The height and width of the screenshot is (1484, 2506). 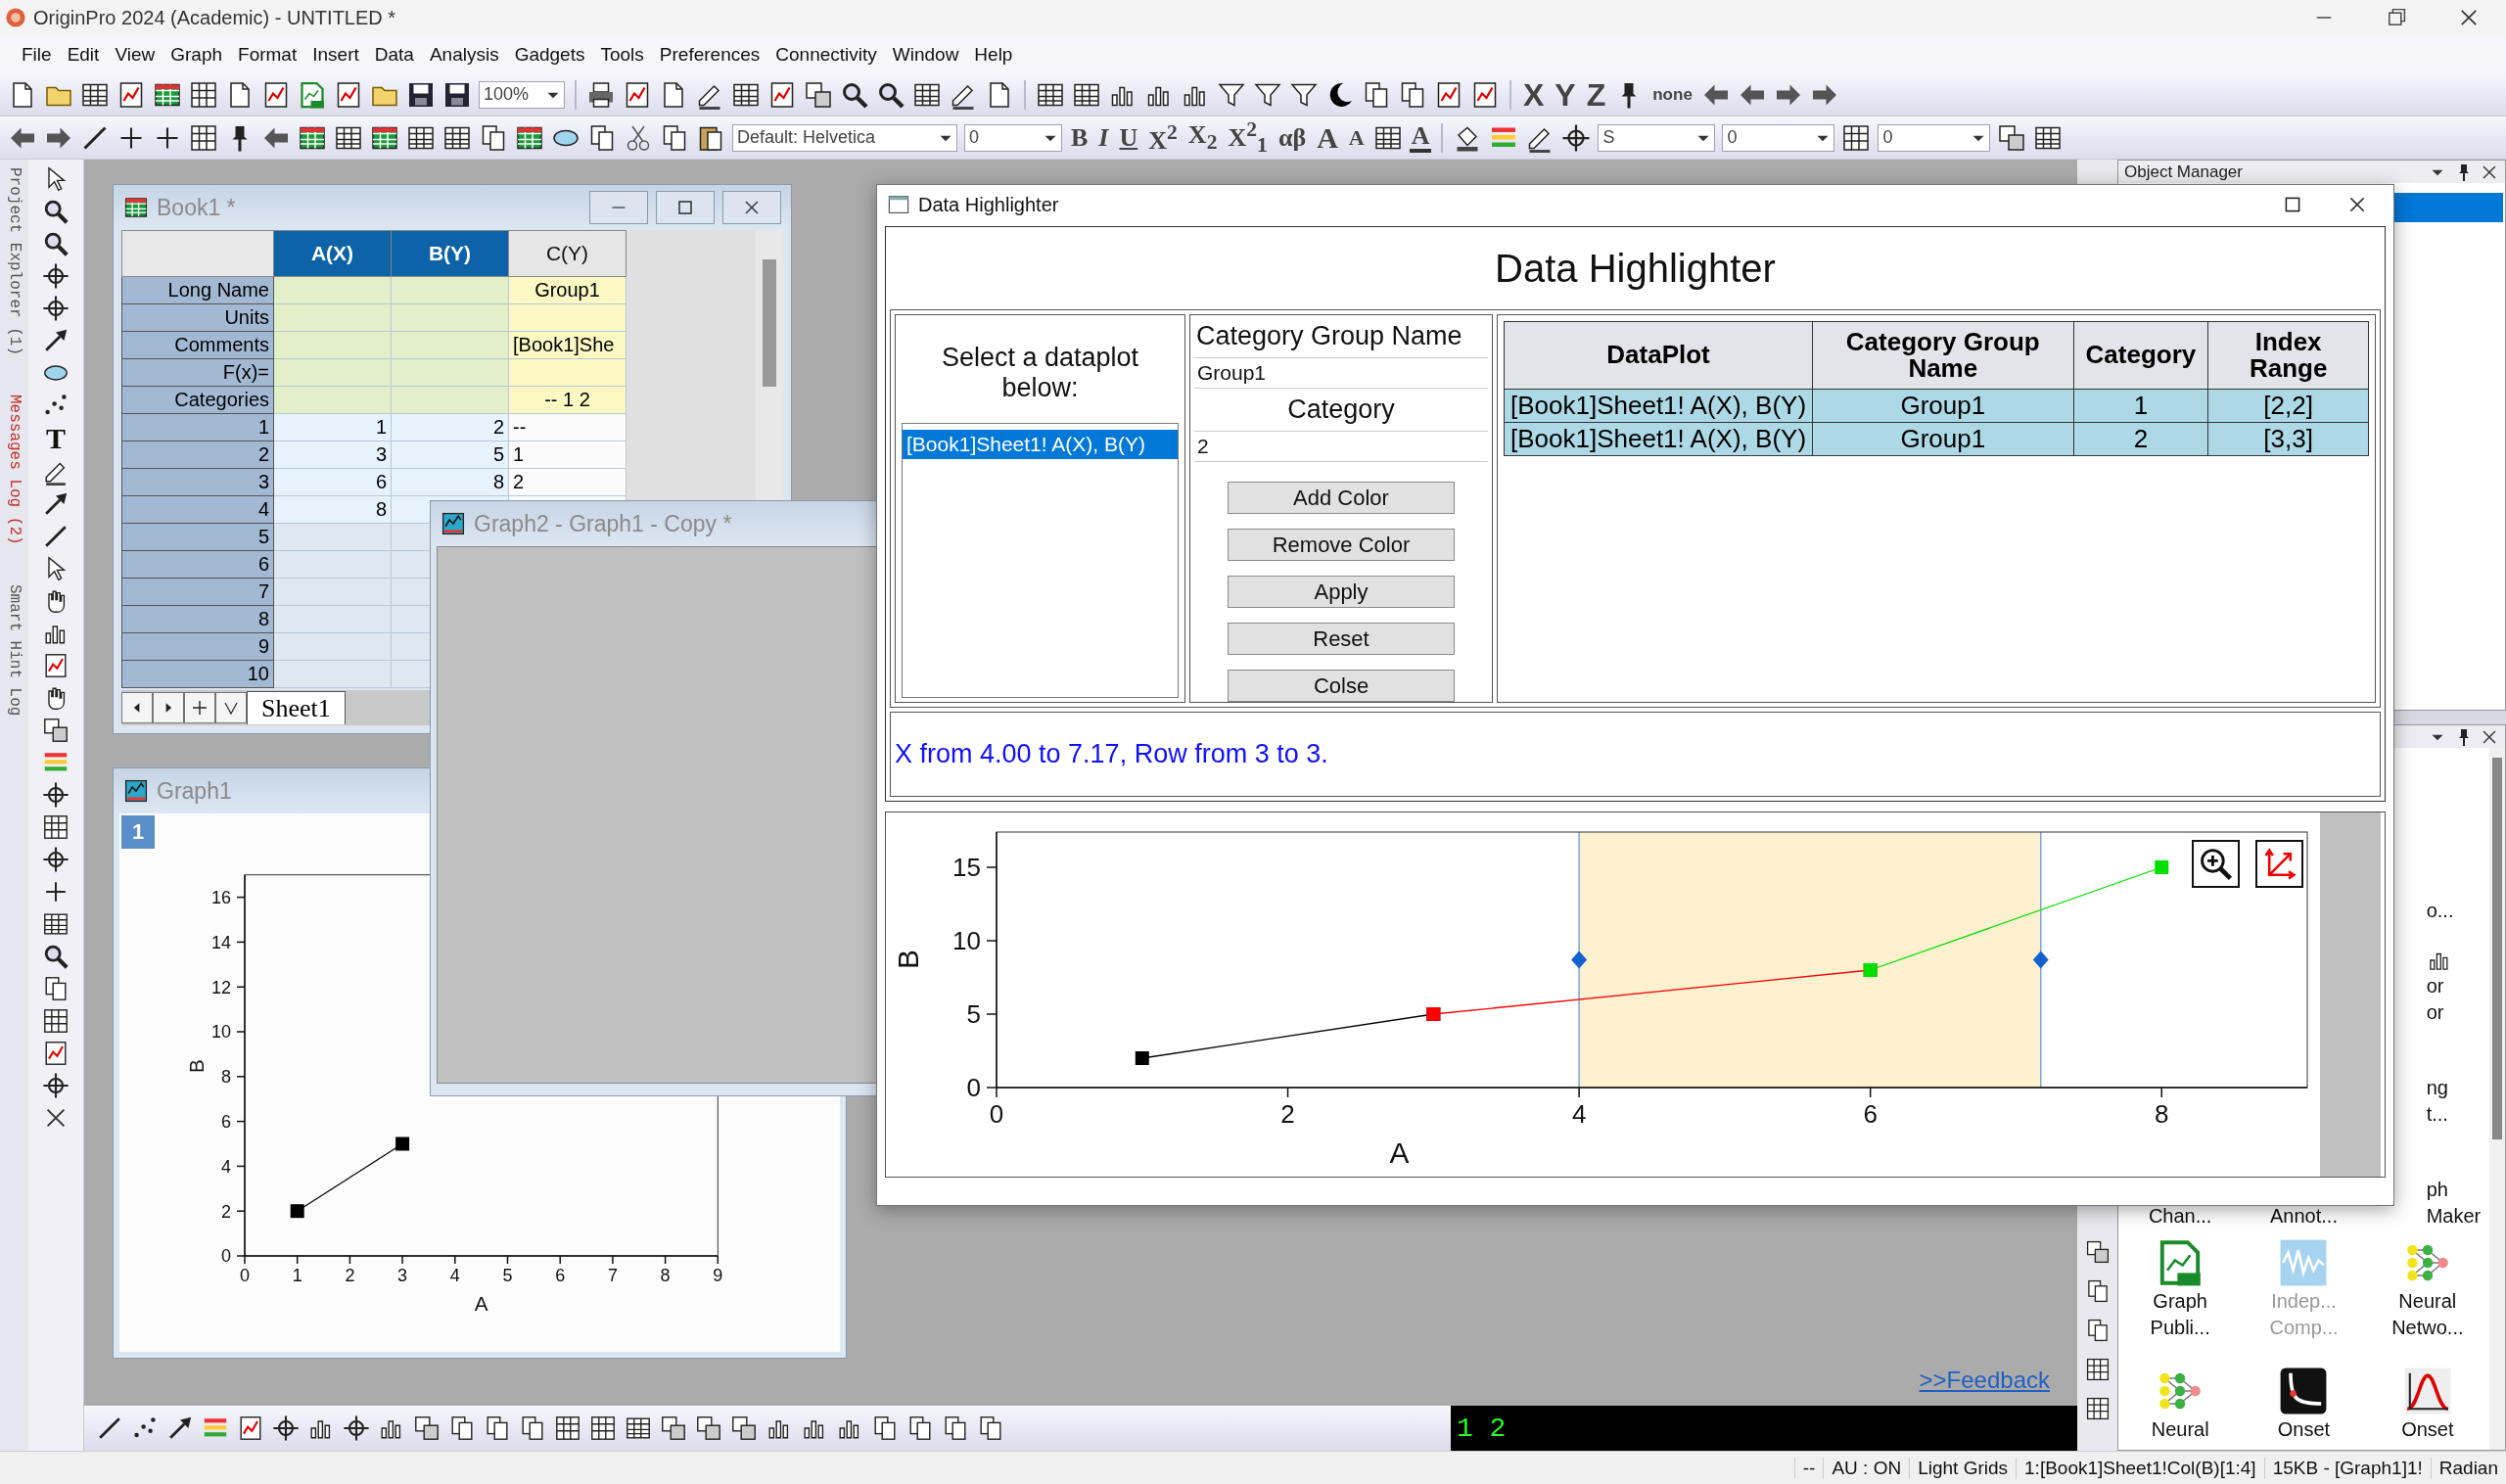 I want to click on app-label: ng, so click(x=2437, y=1088).